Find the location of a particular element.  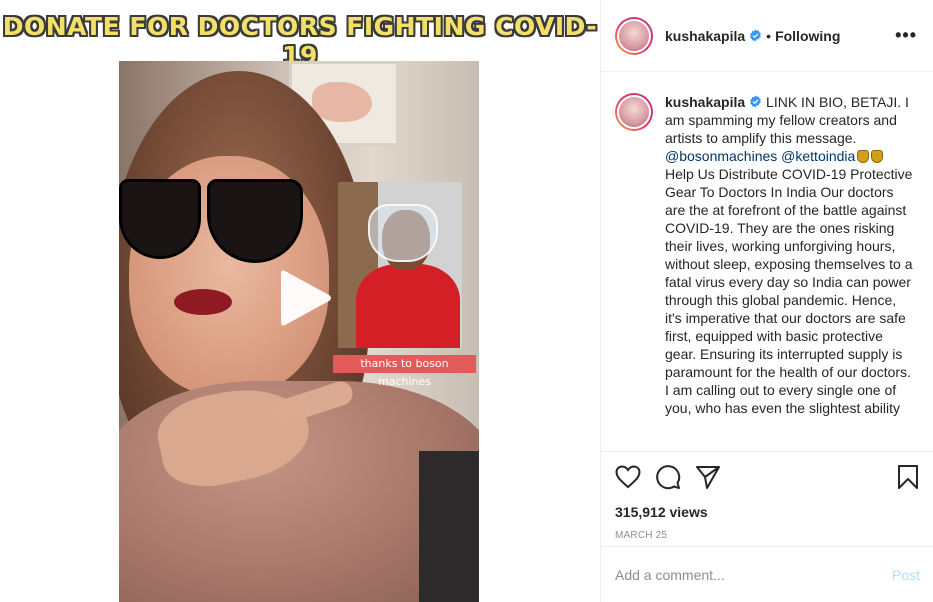

post-header: kushakapila • Following ••• is located at coordinates (767, 36).